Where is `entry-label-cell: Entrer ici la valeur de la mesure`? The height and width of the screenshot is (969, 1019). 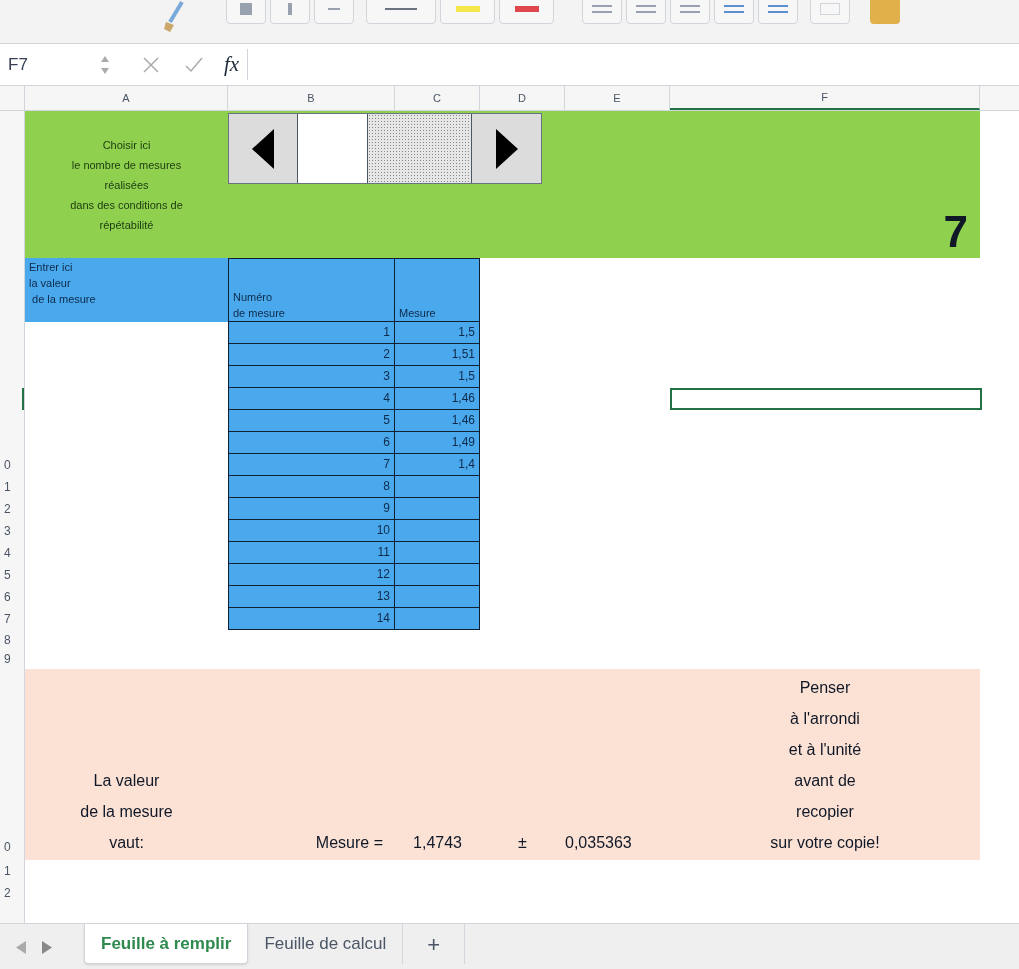 entry-label-cell: Entrer ici la valeur de la mesure is located at coordinates (126, 290).